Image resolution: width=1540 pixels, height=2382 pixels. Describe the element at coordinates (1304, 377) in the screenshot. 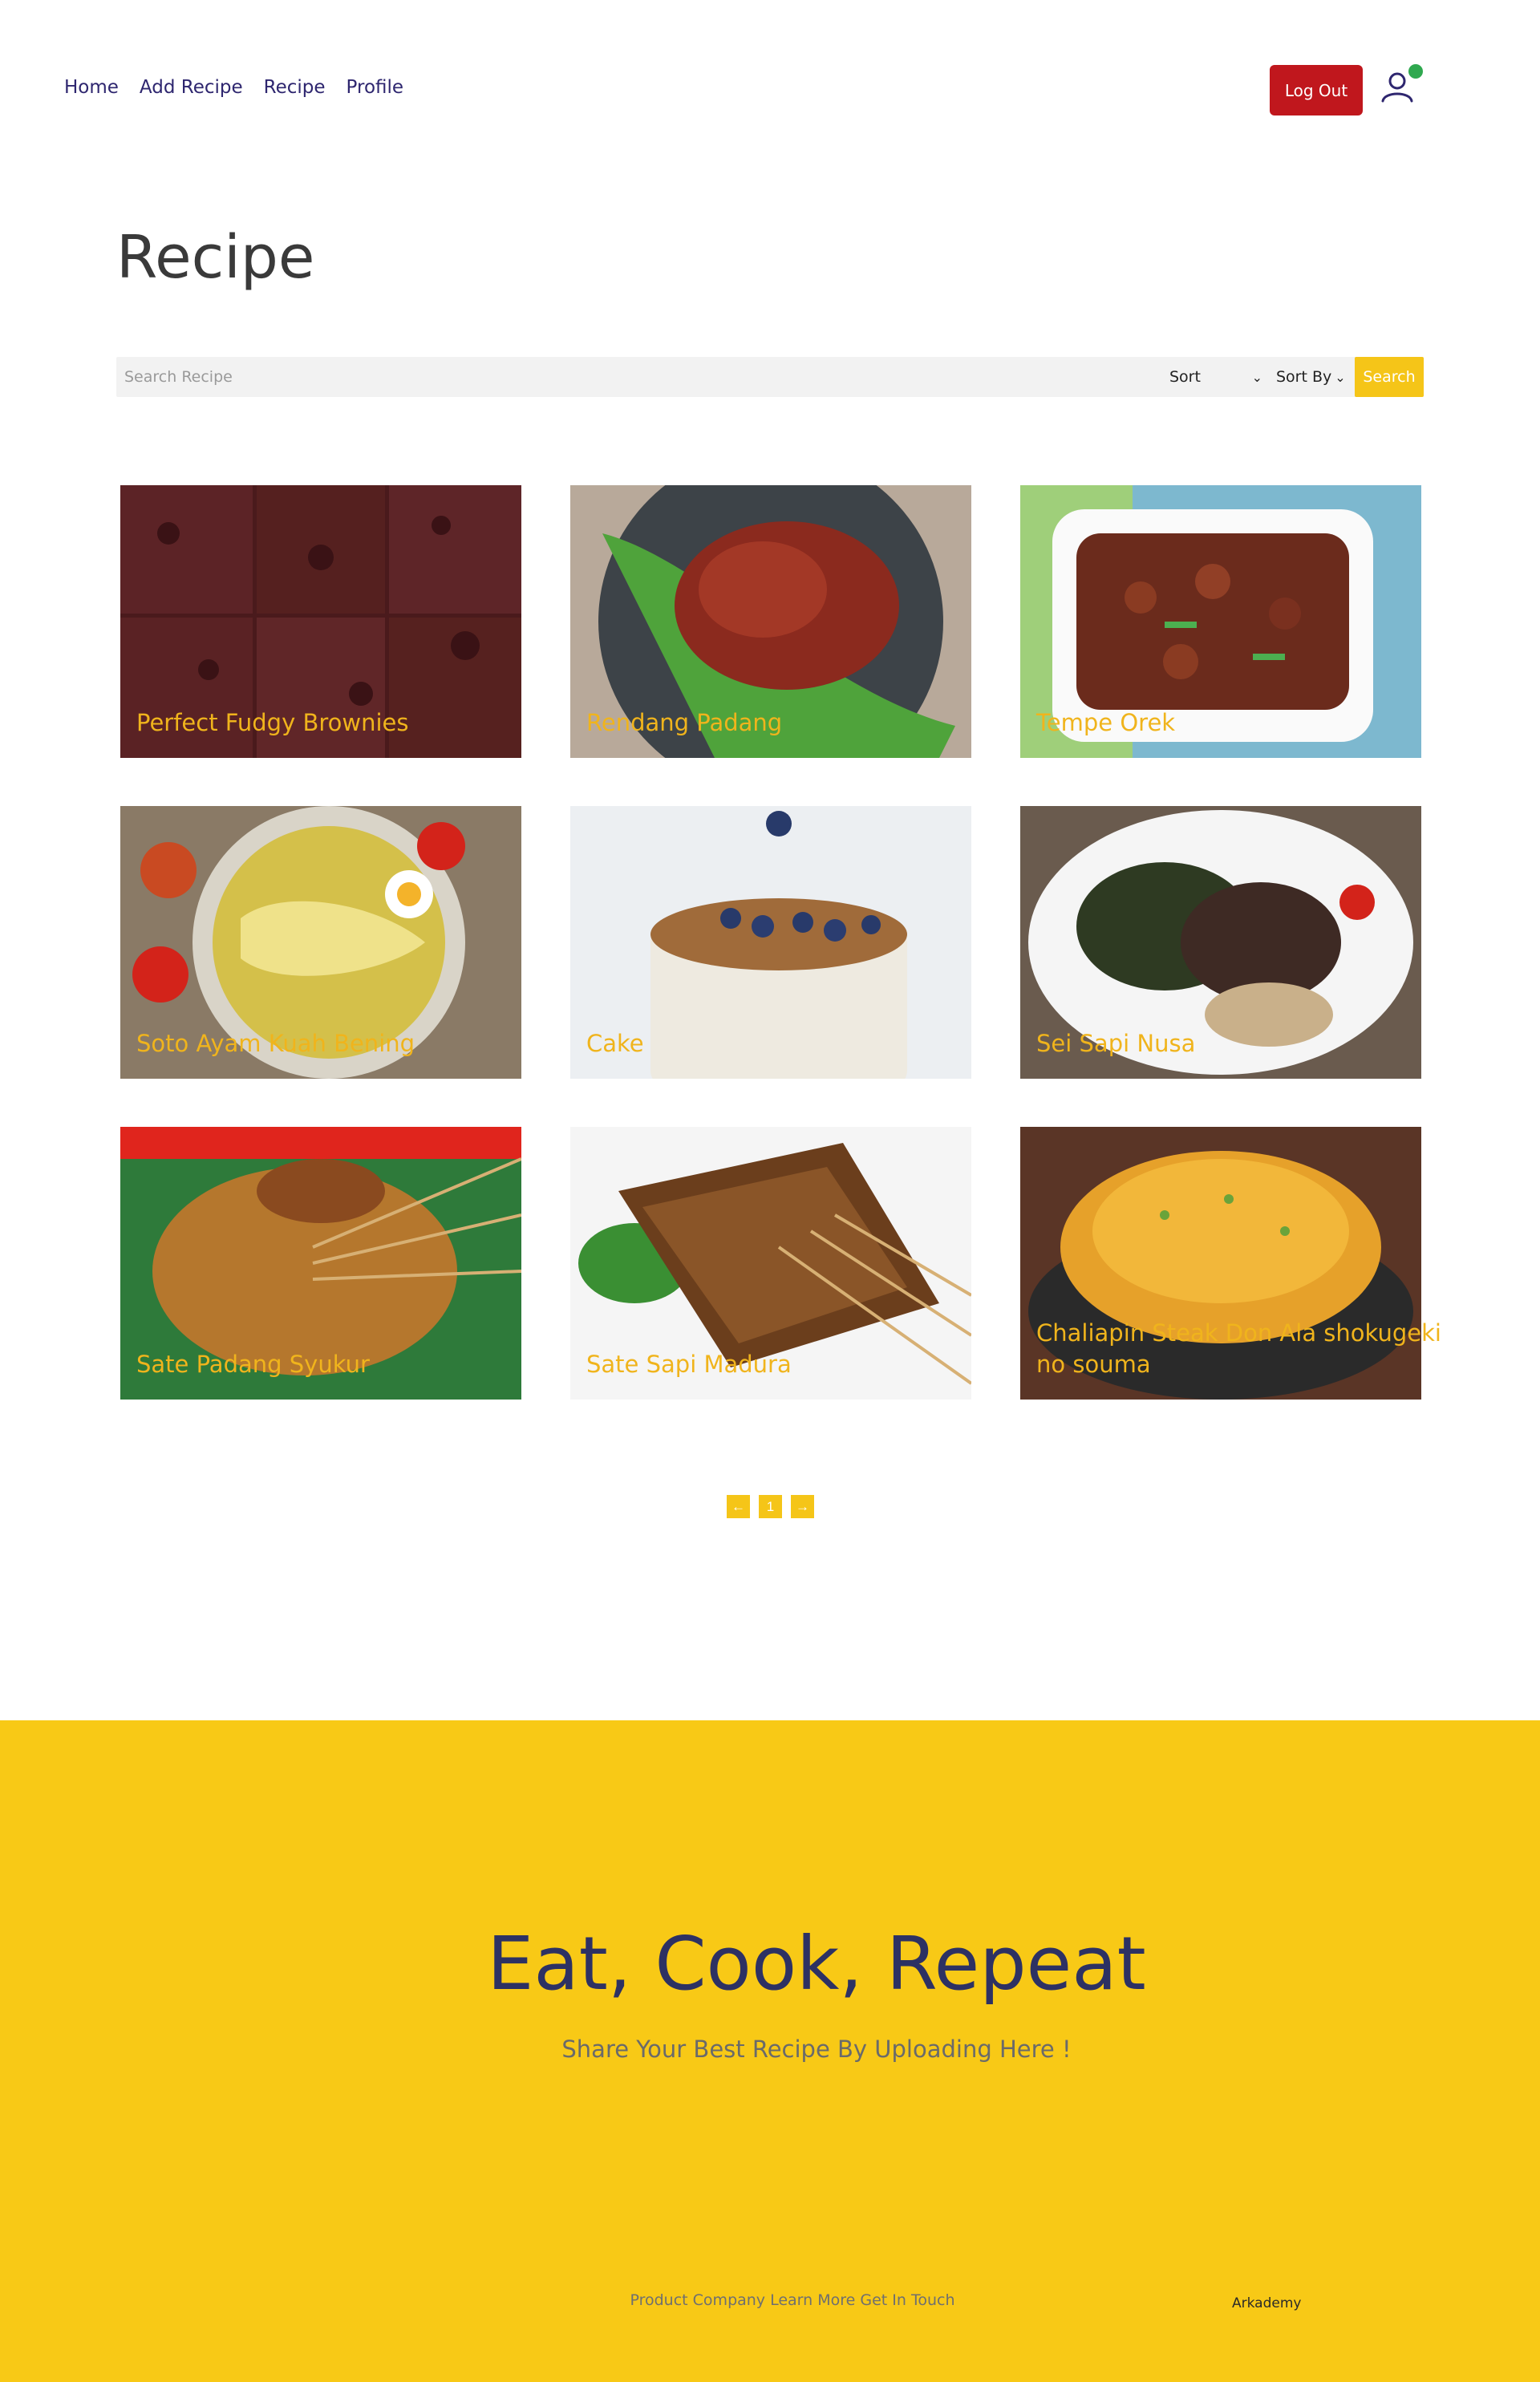

I see `sort-by-select-label: Sort By` at that location.